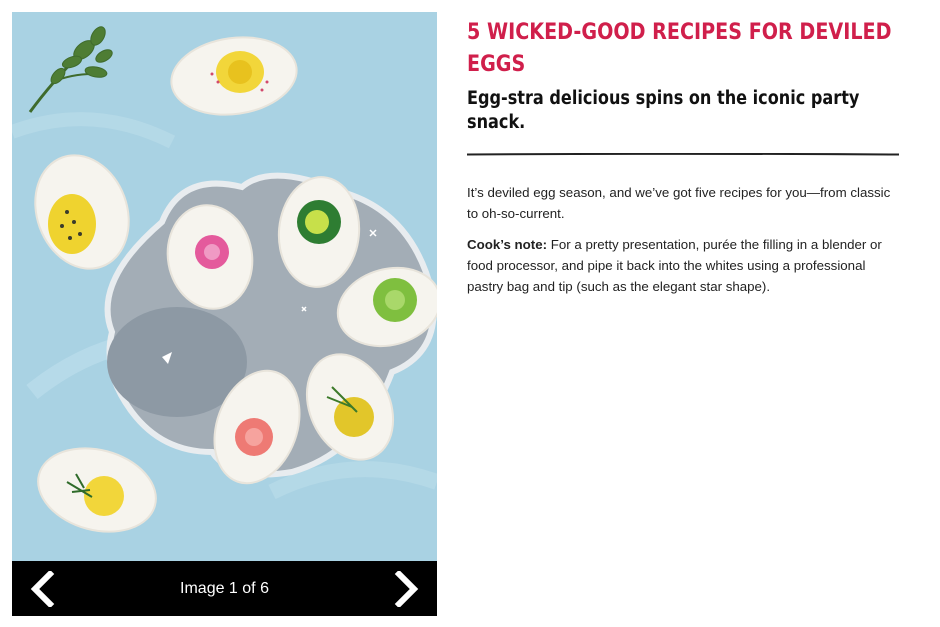 The height and width of the screenshot is (627, 940). I want to click on chevron-right-icon, so click(406, 588).